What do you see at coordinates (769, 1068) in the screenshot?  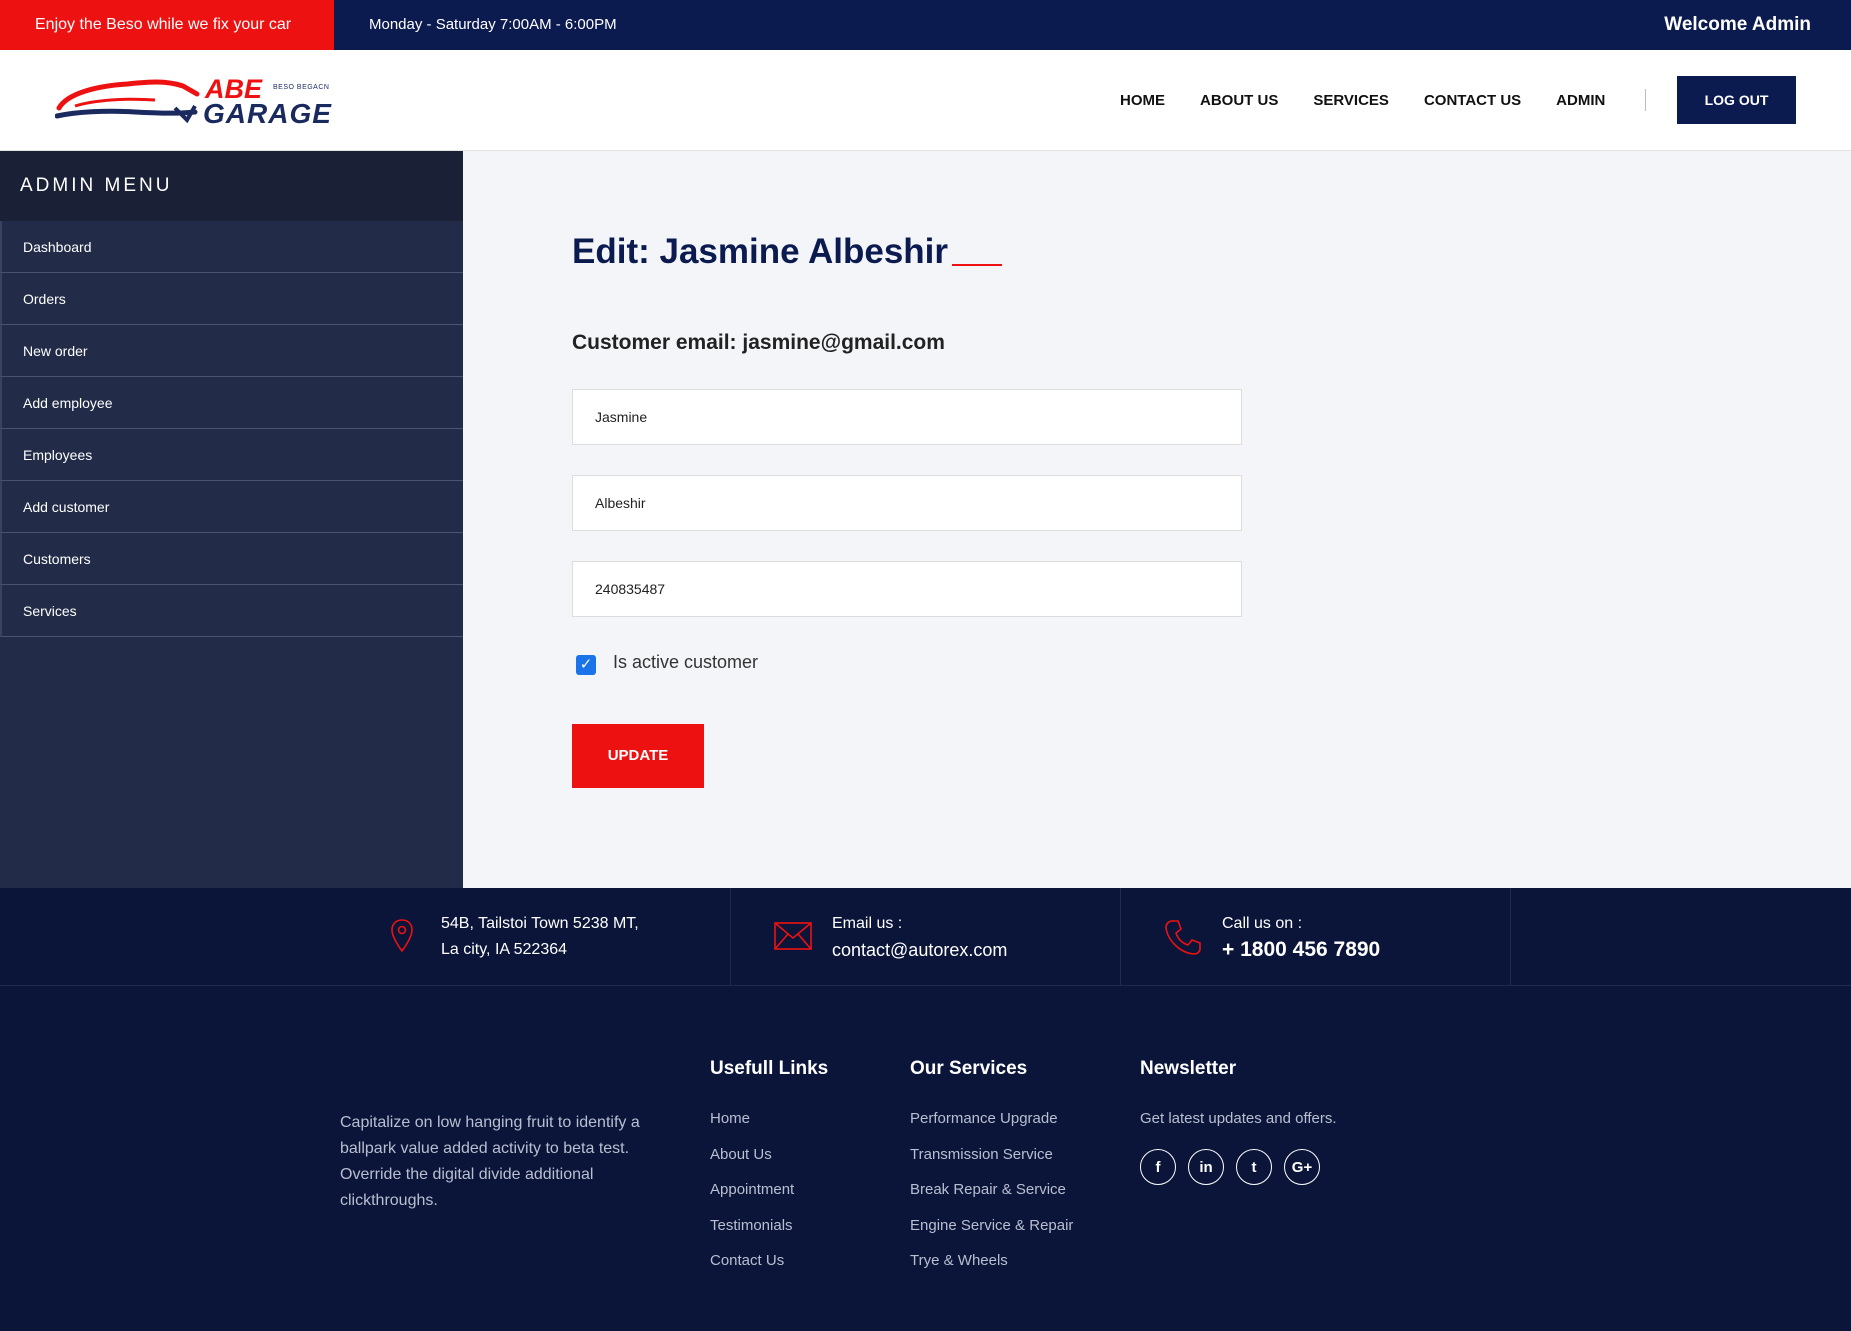 I see `useful-links-title: Usefull Links` at bounding box center [769, 1068].